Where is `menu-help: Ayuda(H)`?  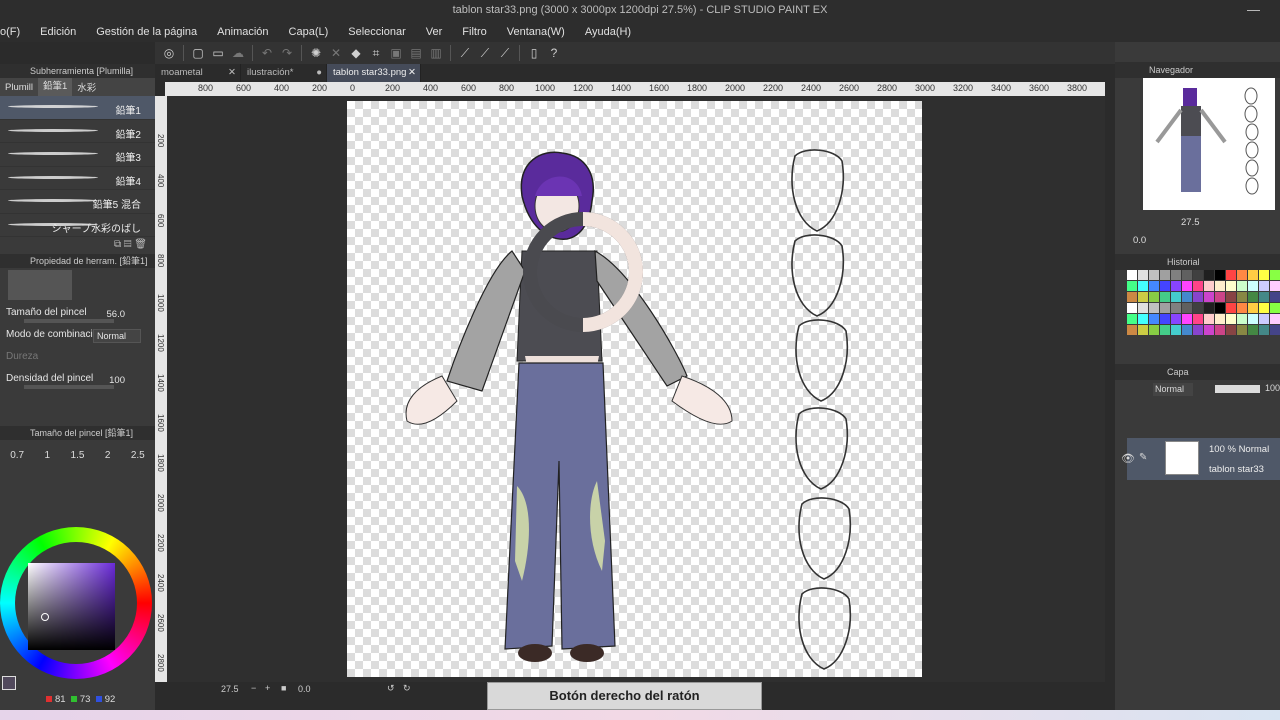 menu-help: Ayuda(H) is located at coordinates (608, 32).